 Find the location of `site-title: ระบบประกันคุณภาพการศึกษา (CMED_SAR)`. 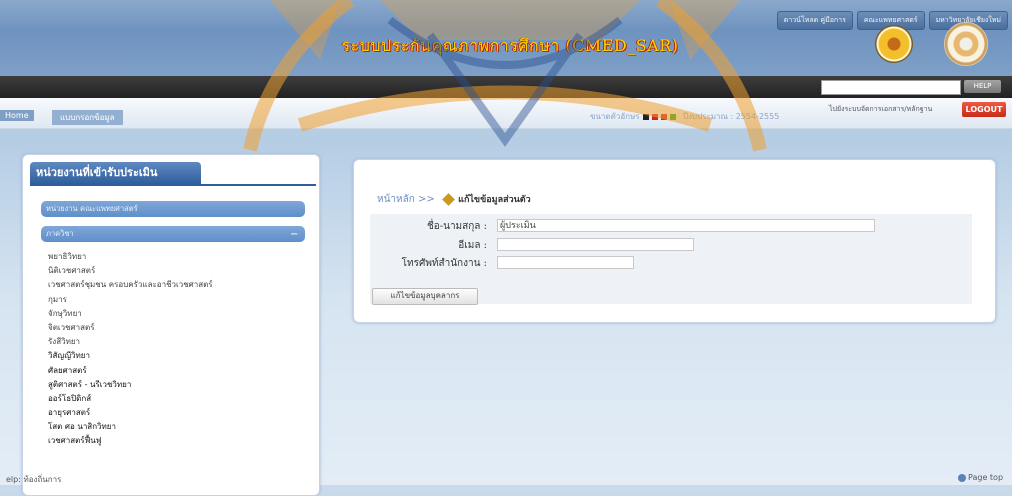

site-title: ระบบประกันคุณภาพการศึกษา (CMED_SAR) is located at coordinates (510, 45).